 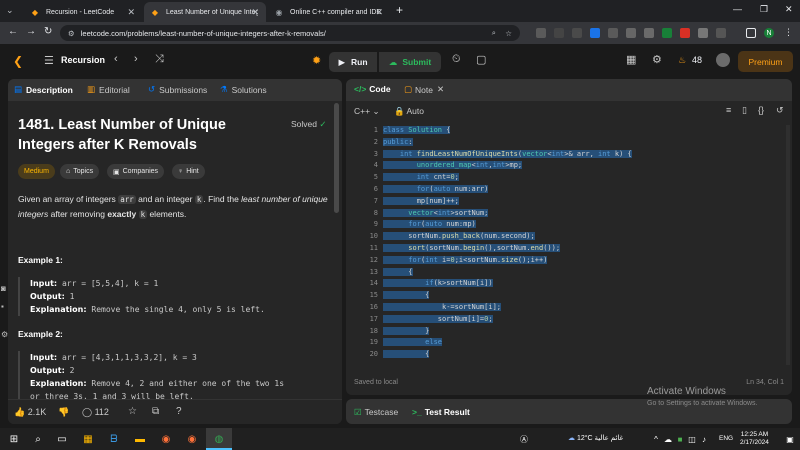 I want to click on site-info-icon: ⚙, so click(x=71, y=33).